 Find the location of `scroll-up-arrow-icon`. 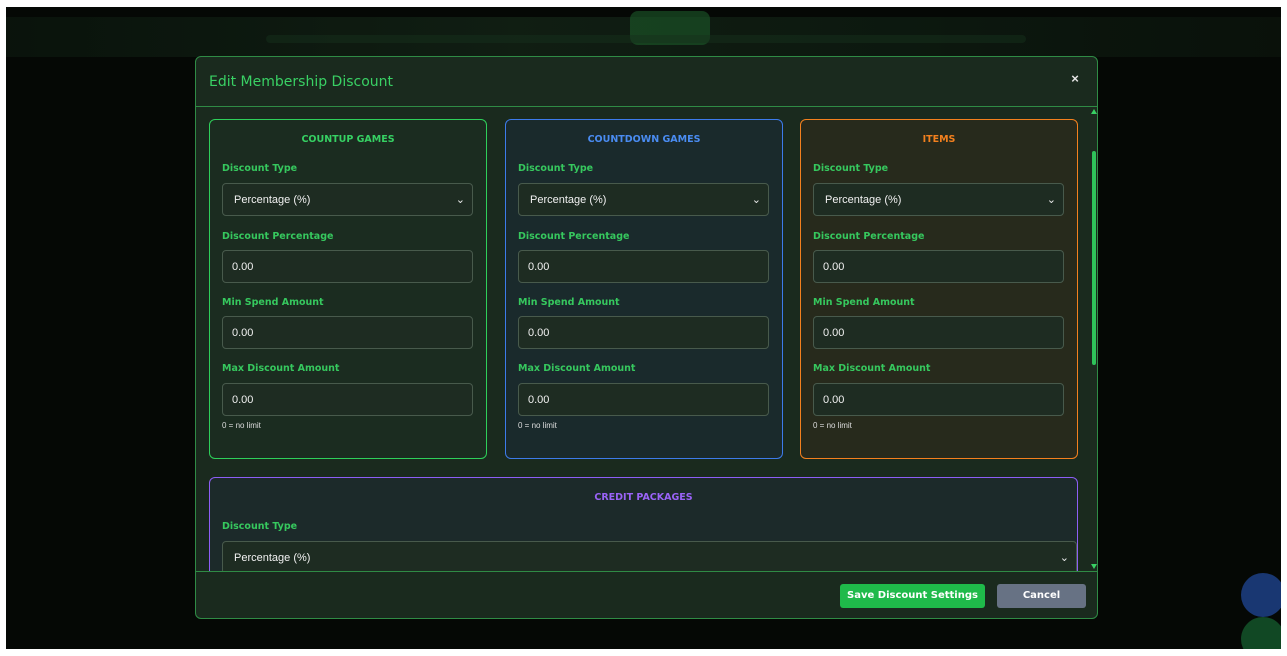

scroll-up-arrow-icon is located at coordinates (1094, 111).